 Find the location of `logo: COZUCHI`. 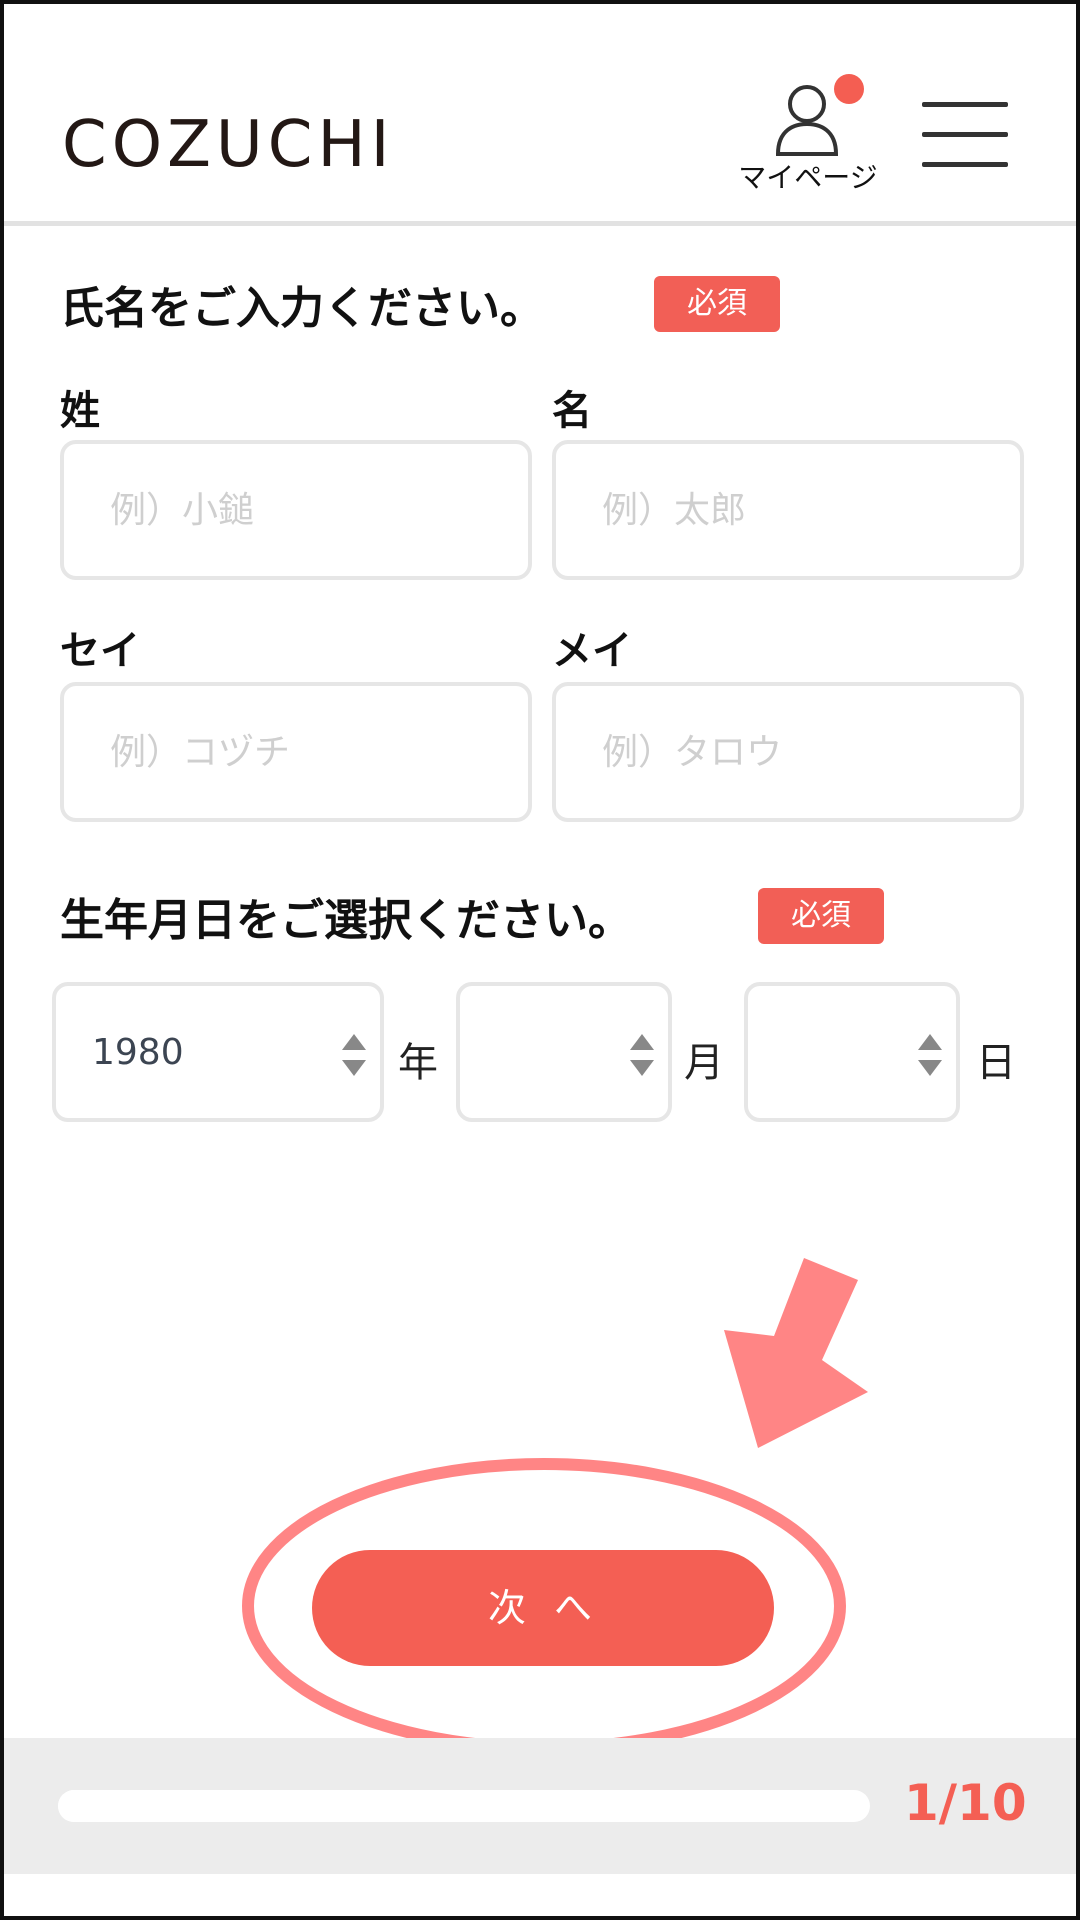

logo: COZUCHI is located at coordinates (228, 145).